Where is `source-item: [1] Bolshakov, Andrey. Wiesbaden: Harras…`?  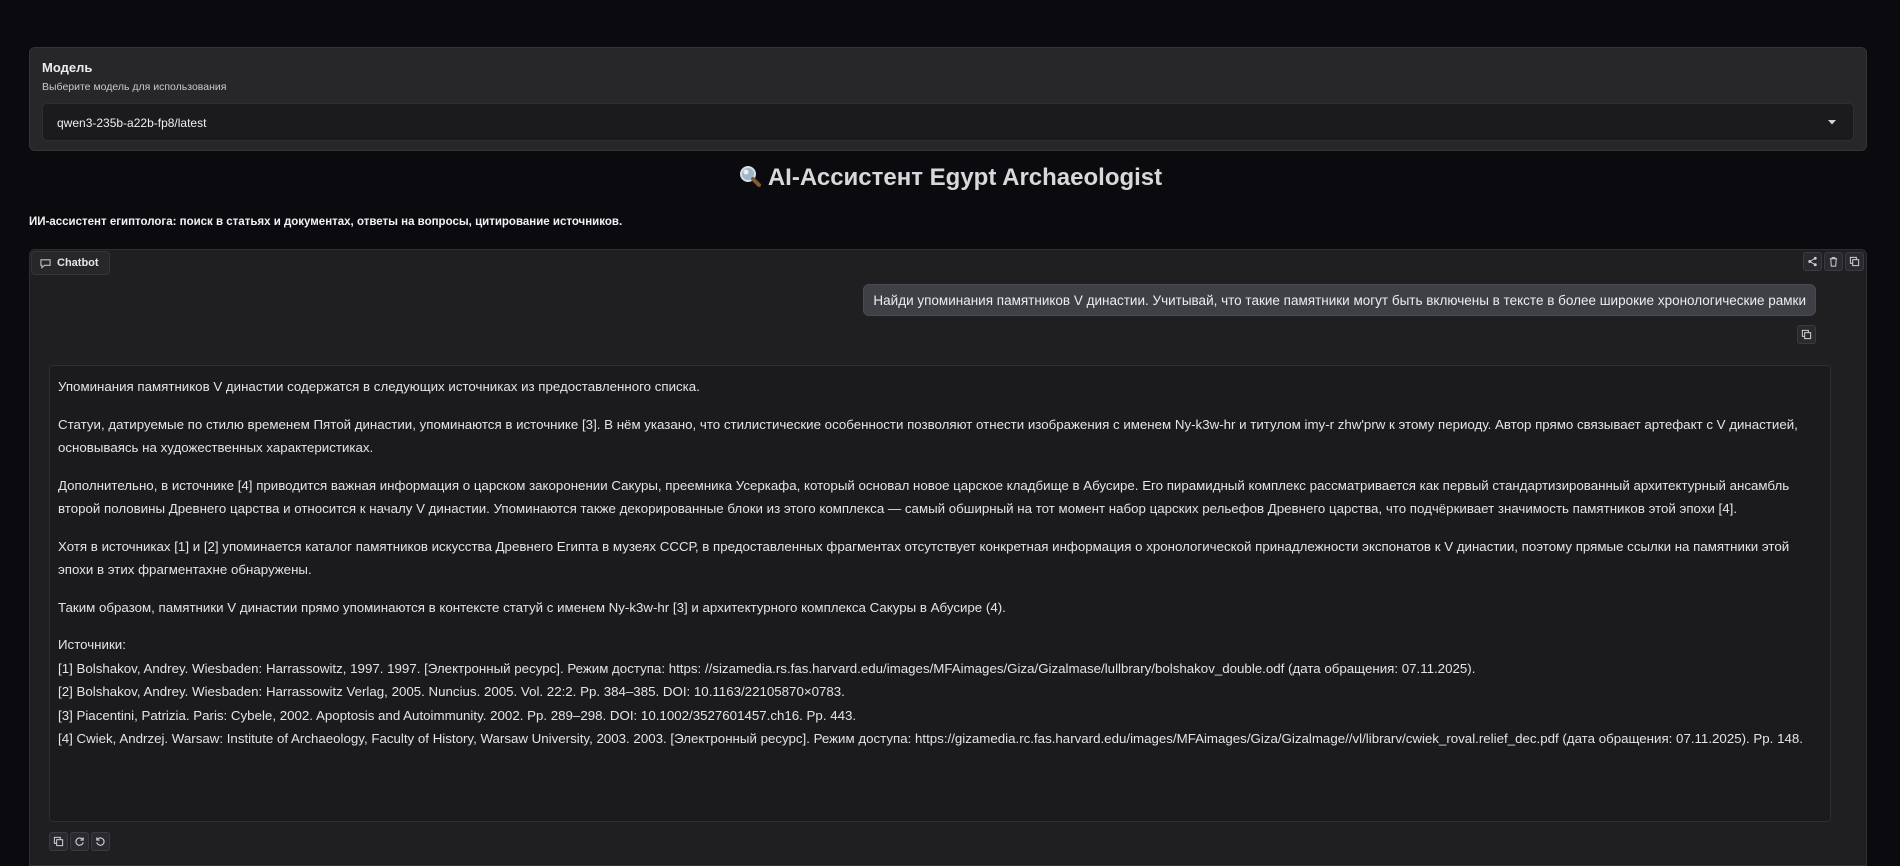
source-item: [1] Bolshakov, Andrey. Wiesbaden: Harras… is located at coordinates (767, 668).